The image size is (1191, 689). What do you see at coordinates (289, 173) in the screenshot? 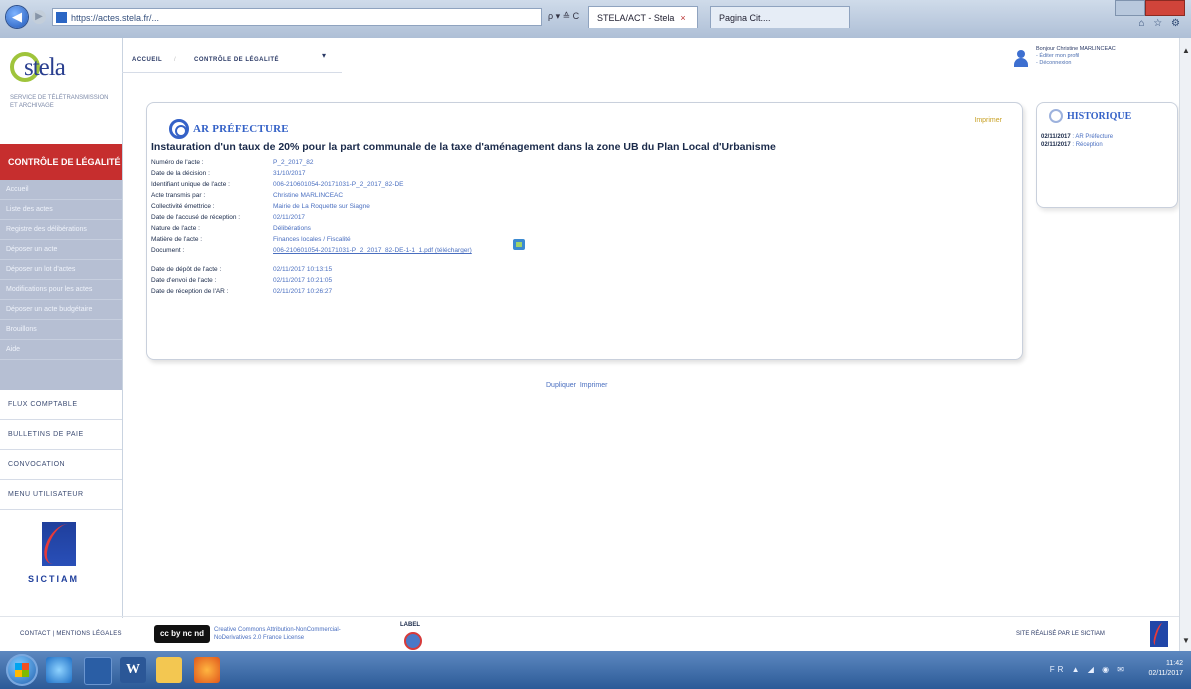
I see `field-value: 31/10/2017` at bounding box center [289, 173].